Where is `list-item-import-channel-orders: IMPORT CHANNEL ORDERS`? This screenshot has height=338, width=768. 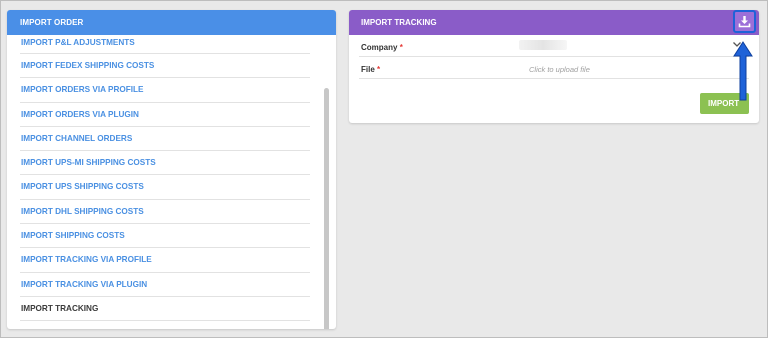 list-item-import-channel-orders: IMPORT CHANNEL ORDERS is located at coordinates (165, 139).